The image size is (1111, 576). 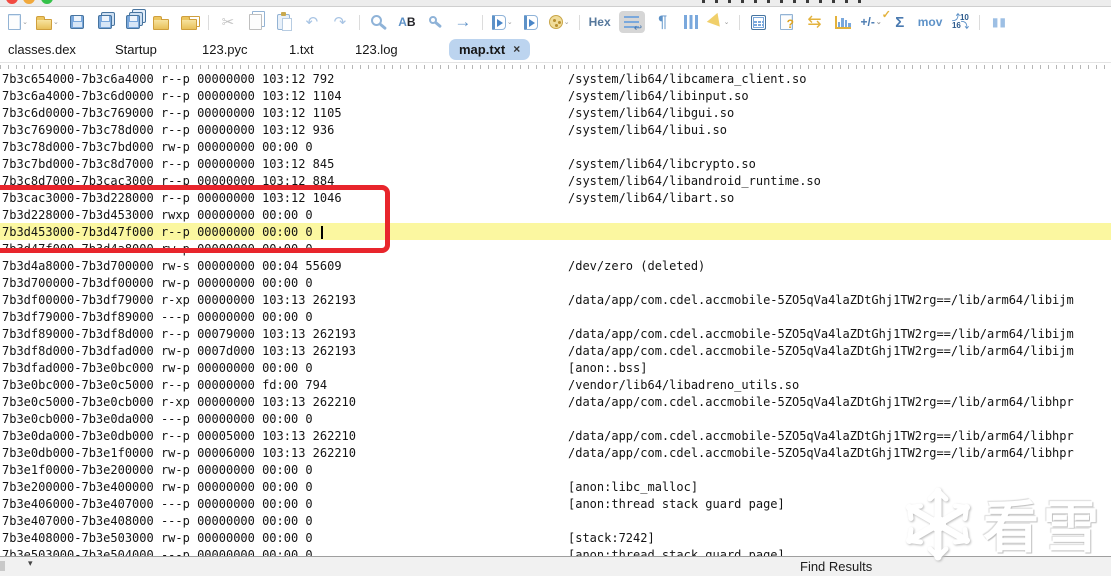 What do you see at coordinates (896, 21) in the screenshot?
I see `sum-button: ✓ Σ` at bounding box center [896, 21].